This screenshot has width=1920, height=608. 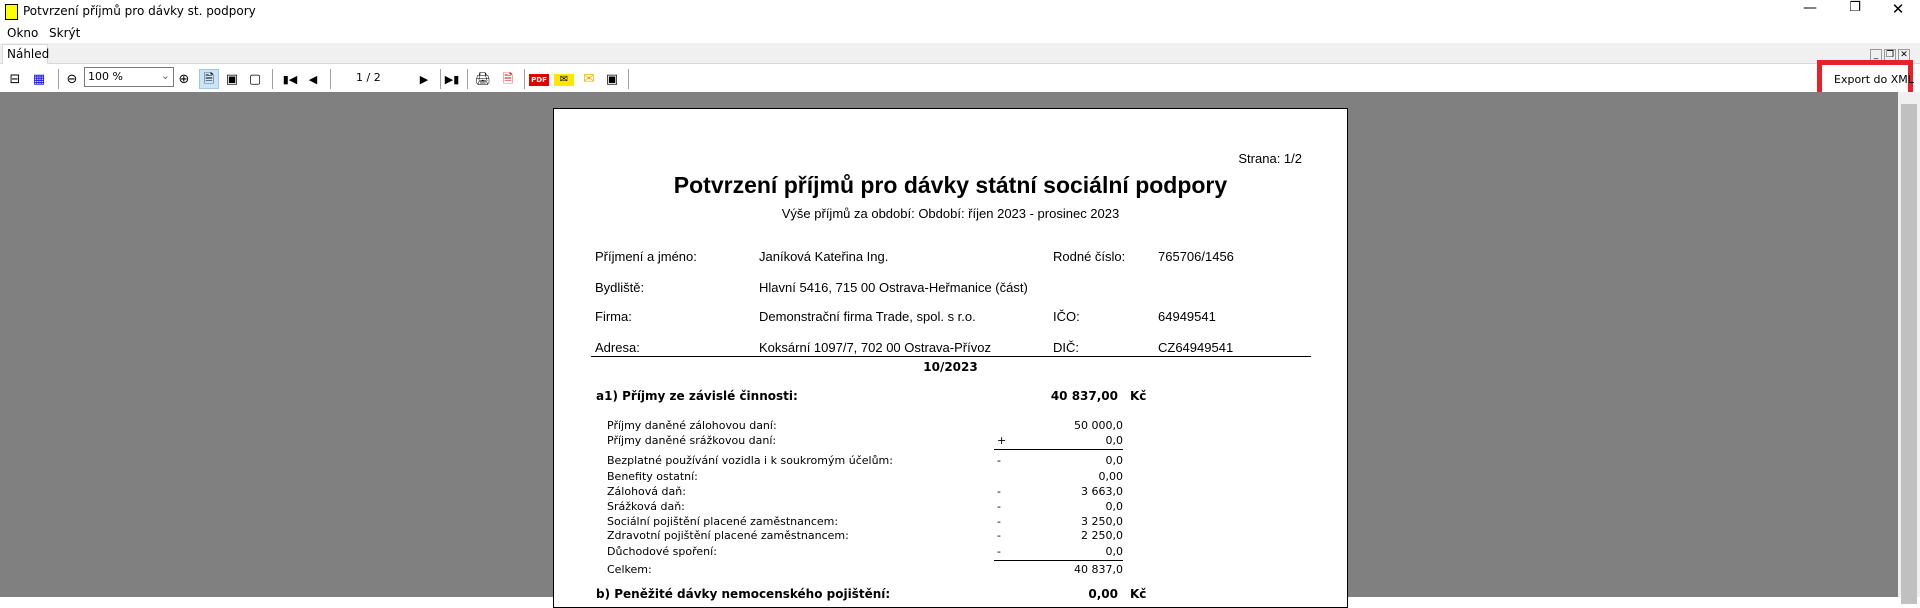 What do you see at coordinates (1909, 354) in the screenshot?
I see `scrollbar-thumb` at bounding box center [1909, 354].